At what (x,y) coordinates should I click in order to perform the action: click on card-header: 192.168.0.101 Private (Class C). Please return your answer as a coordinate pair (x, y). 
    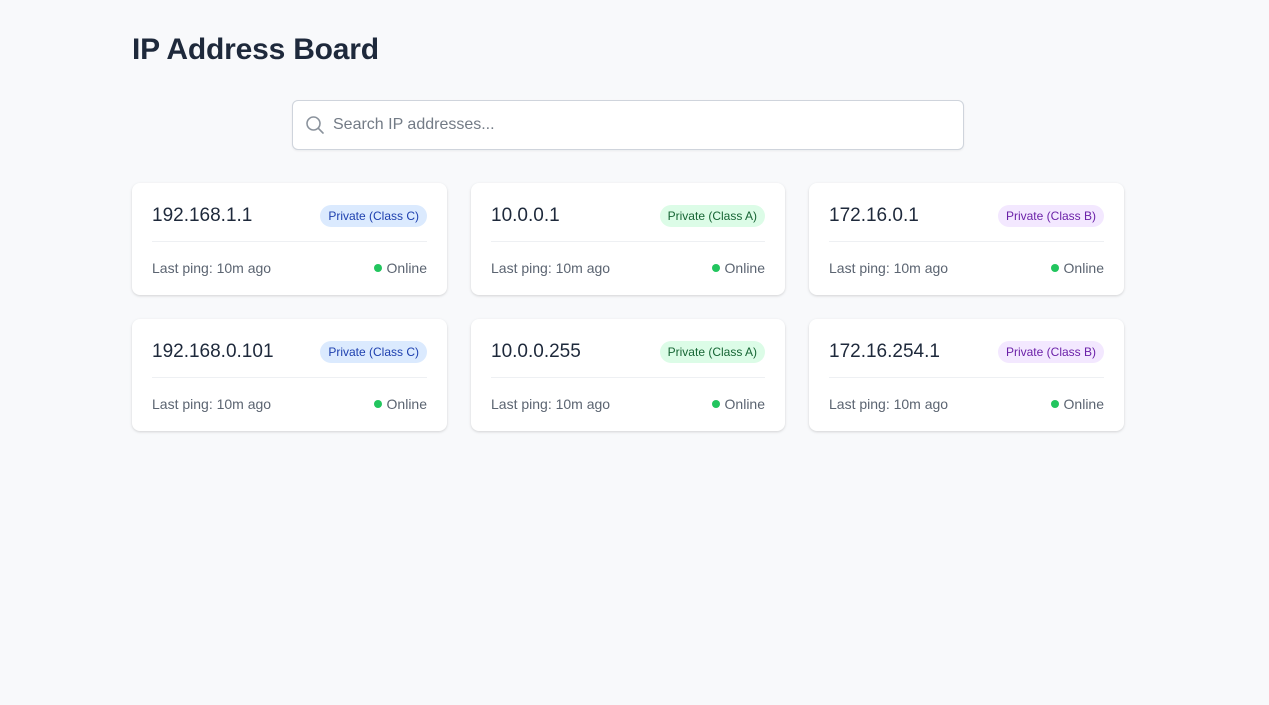
    Looking at the image, I should click on (289, 348).